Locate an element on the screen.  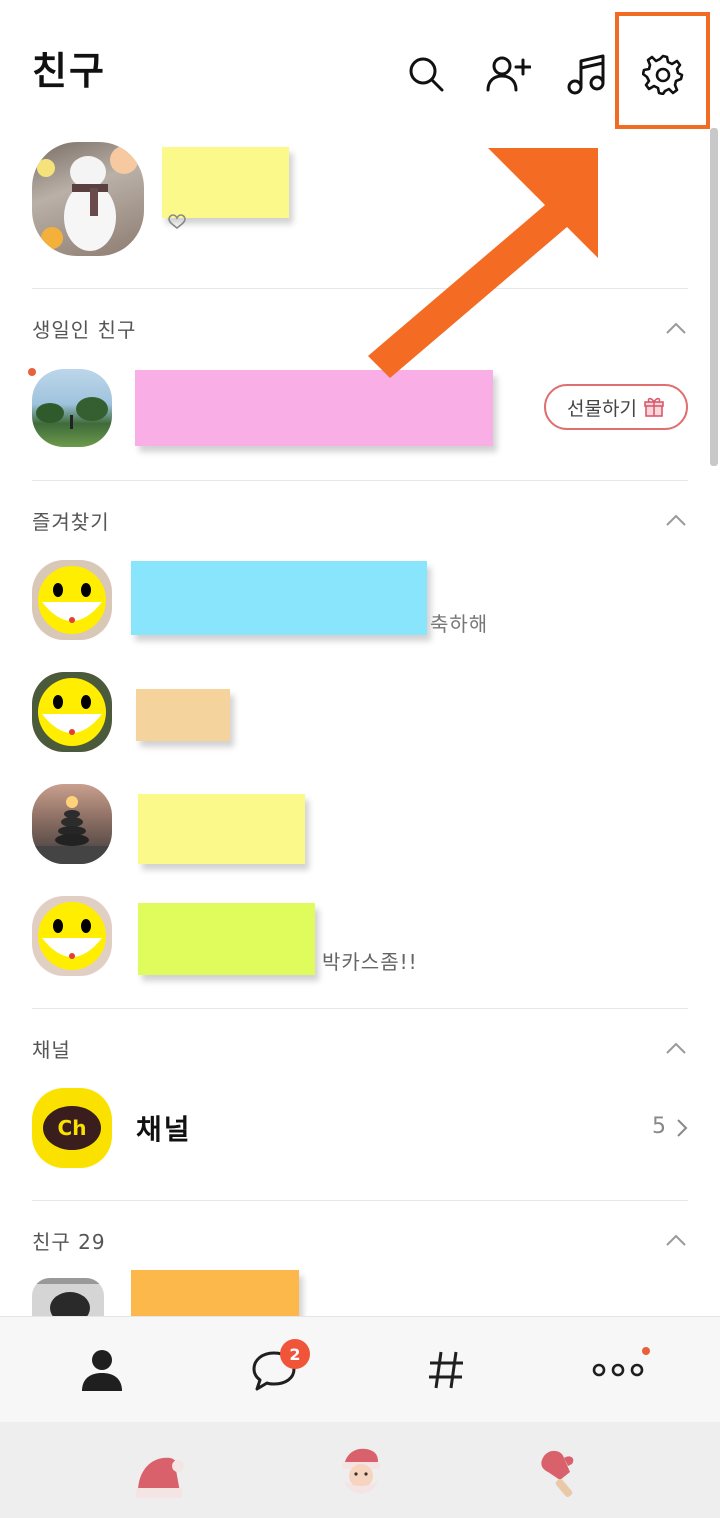
search-button is located at coordinates (426, 74).